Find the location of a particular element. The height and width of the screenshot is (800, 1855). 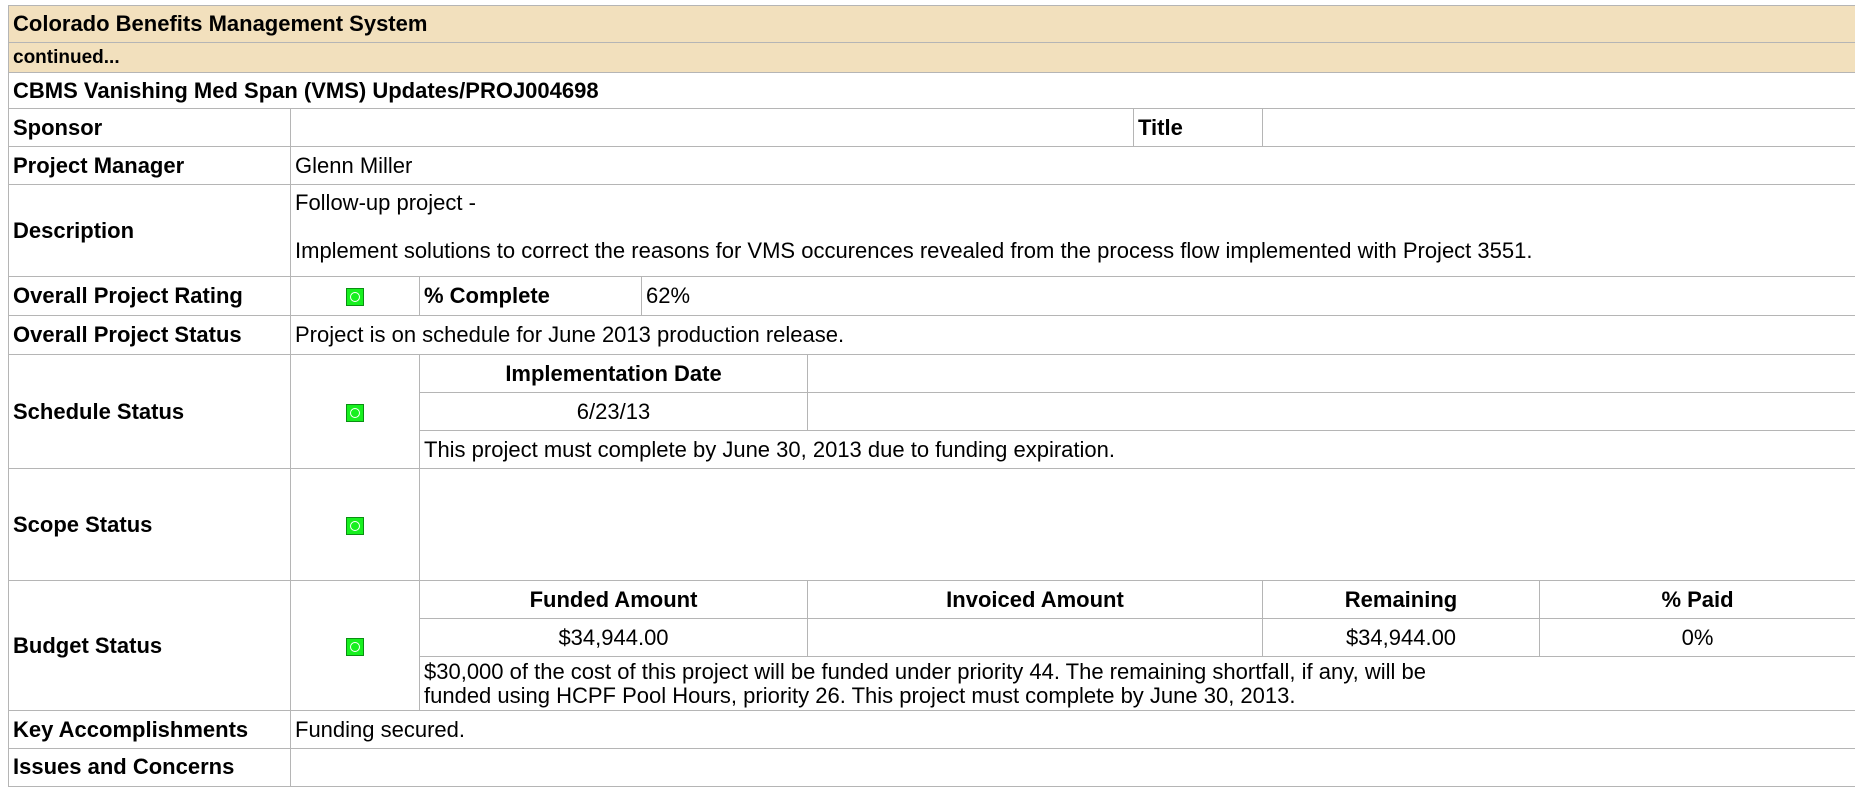

percent-complete-label: % Complete is located at coordinates (530, 296).